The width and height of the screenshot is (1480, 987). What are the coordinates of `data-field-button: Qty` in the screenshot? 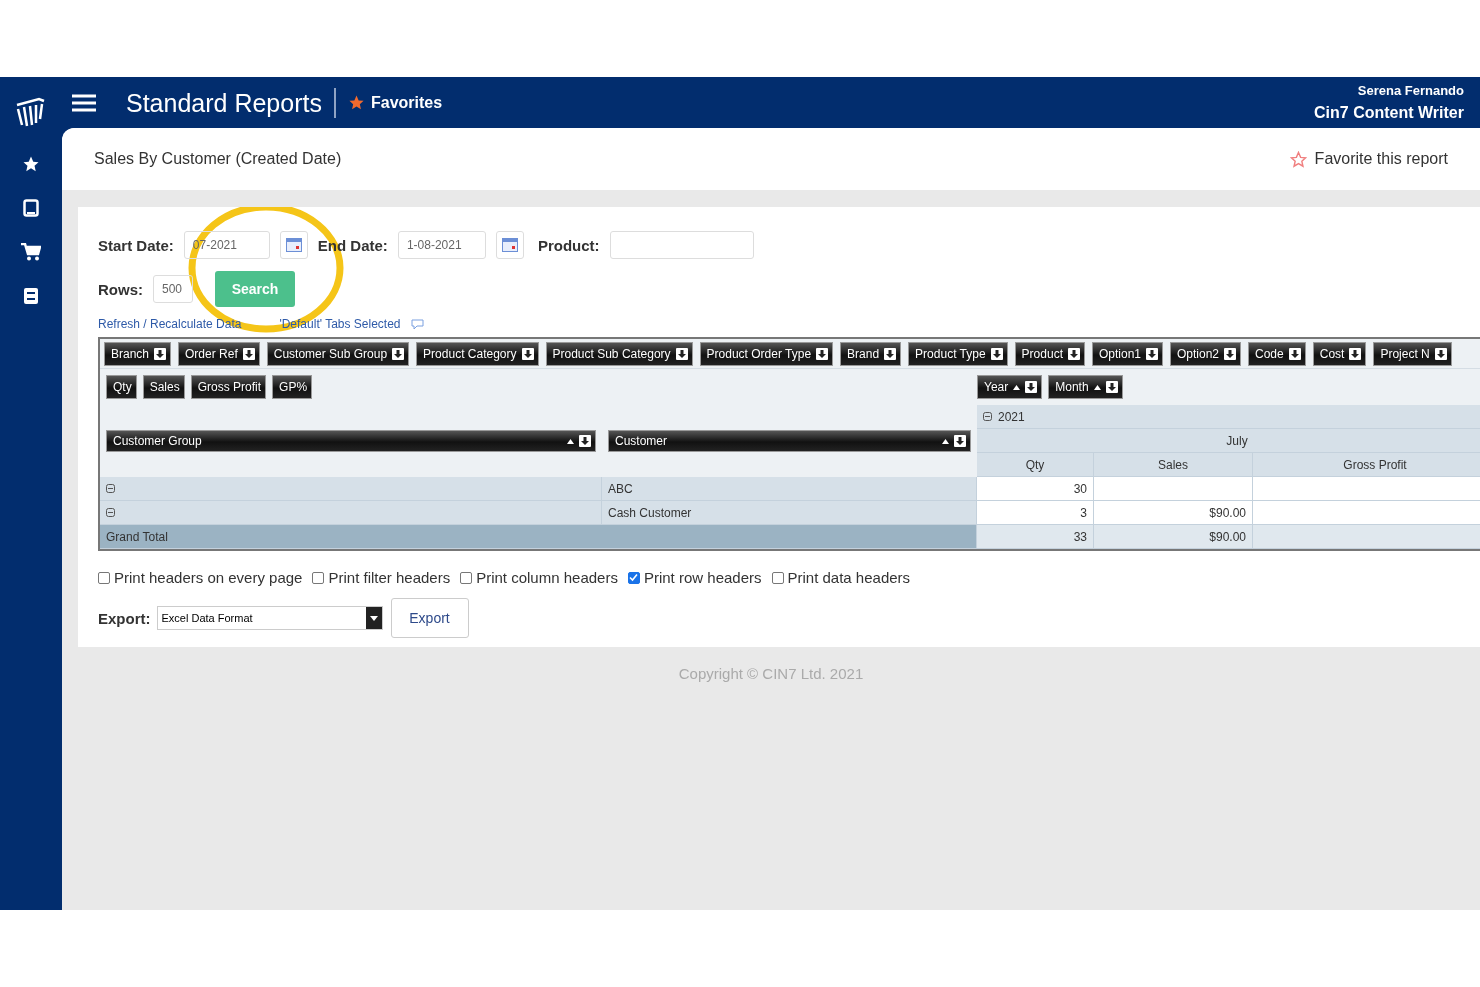 It's located at (121, 387).